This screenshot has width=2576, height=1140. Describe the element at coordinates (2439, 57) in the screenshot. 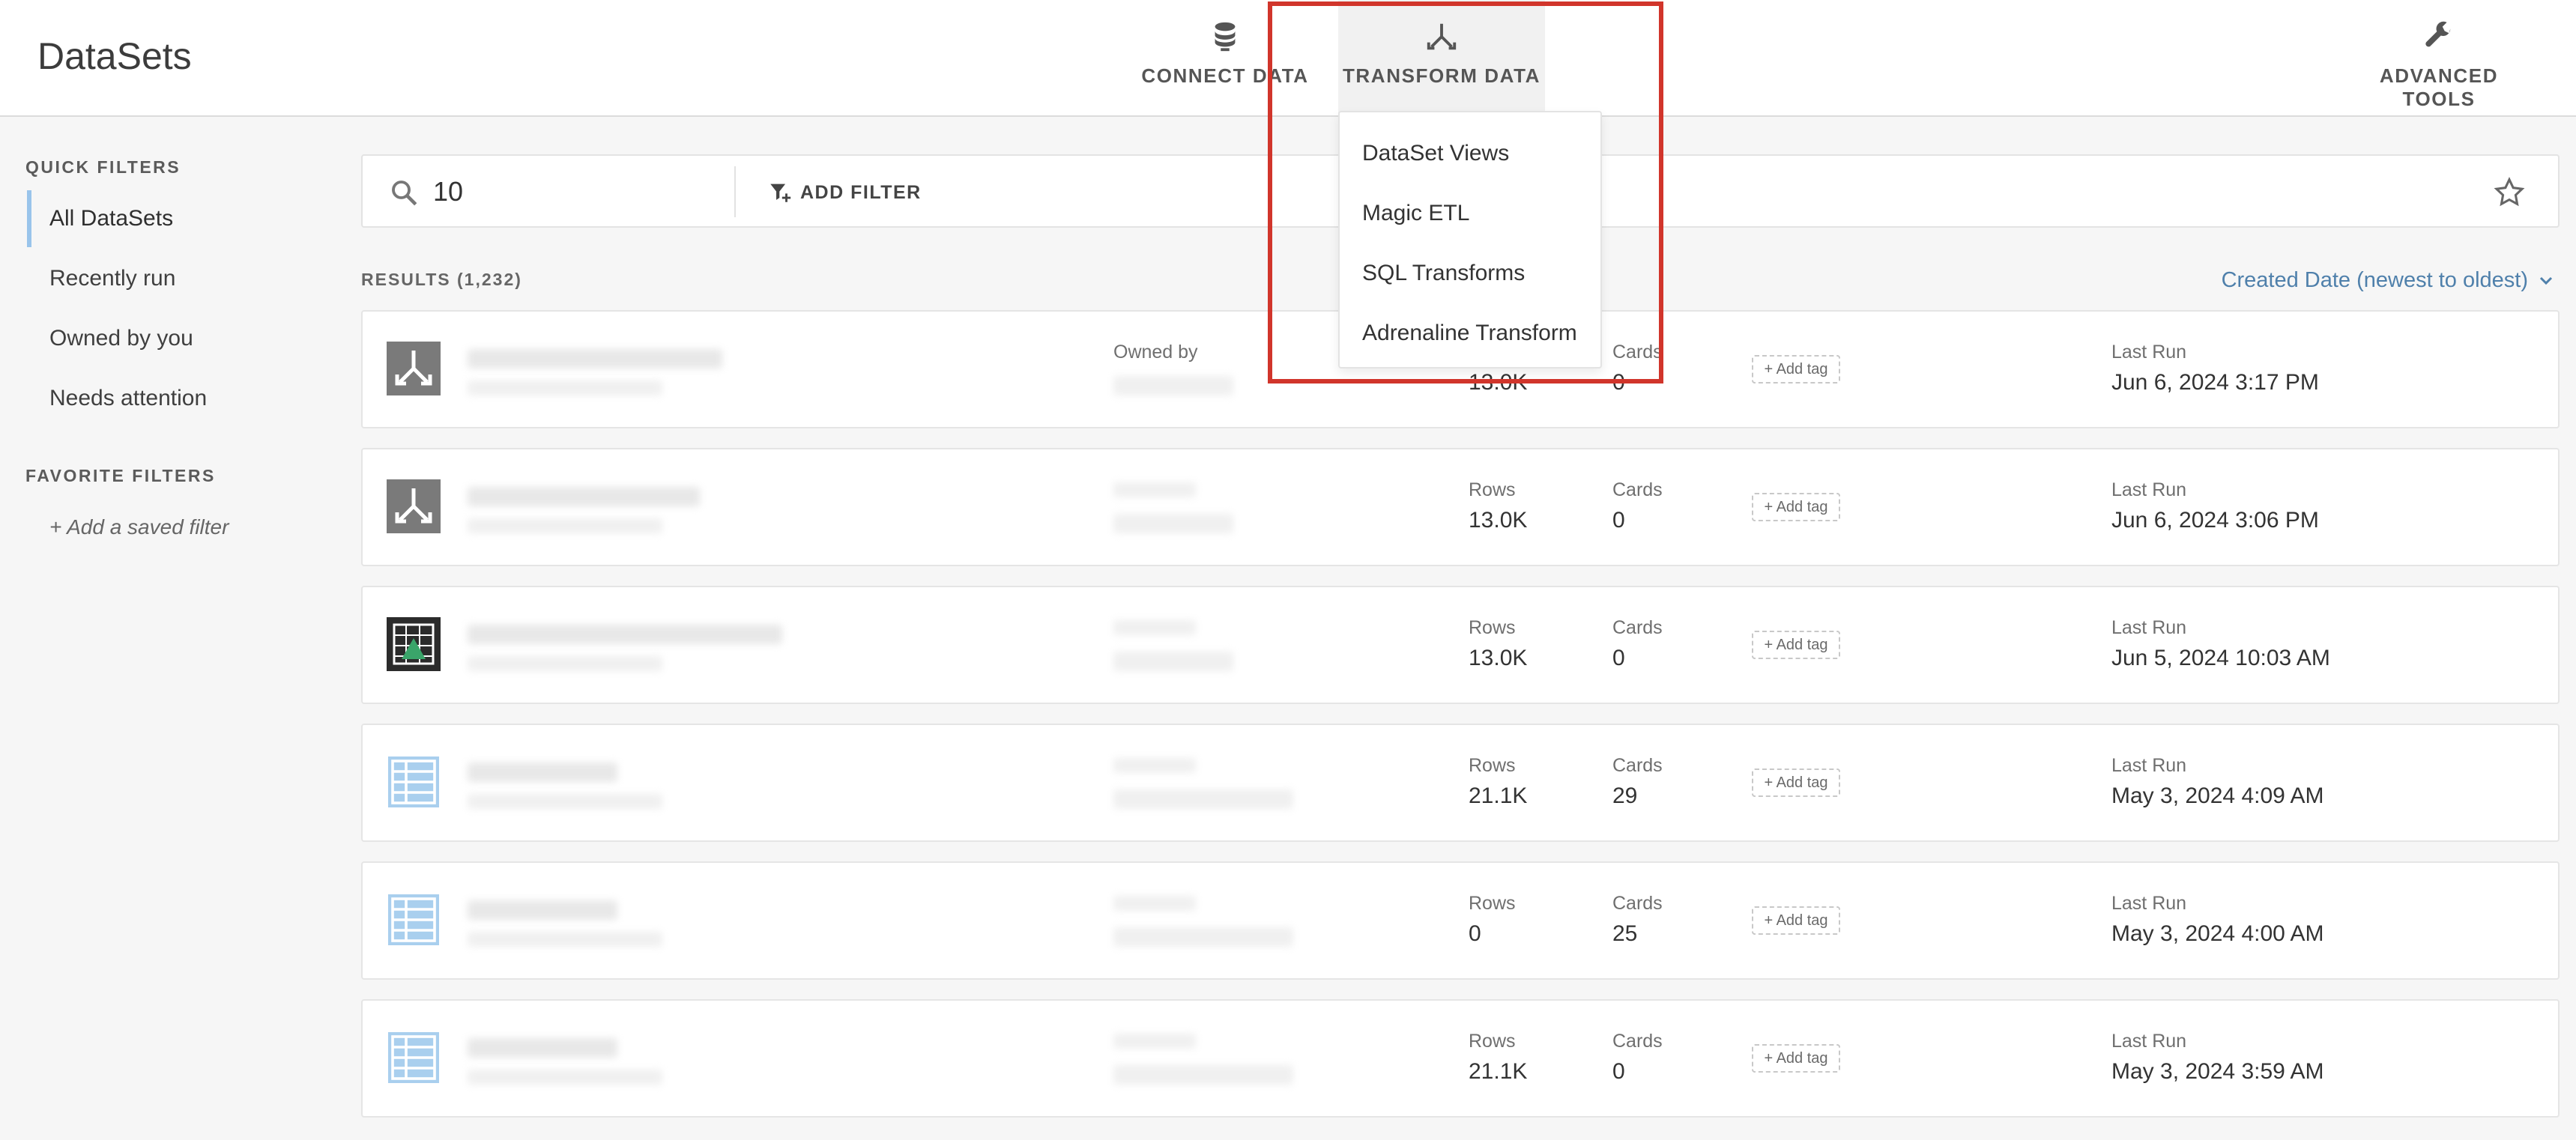

I see `advanced-tools-button: ADVANCED TOOLS` at that location.